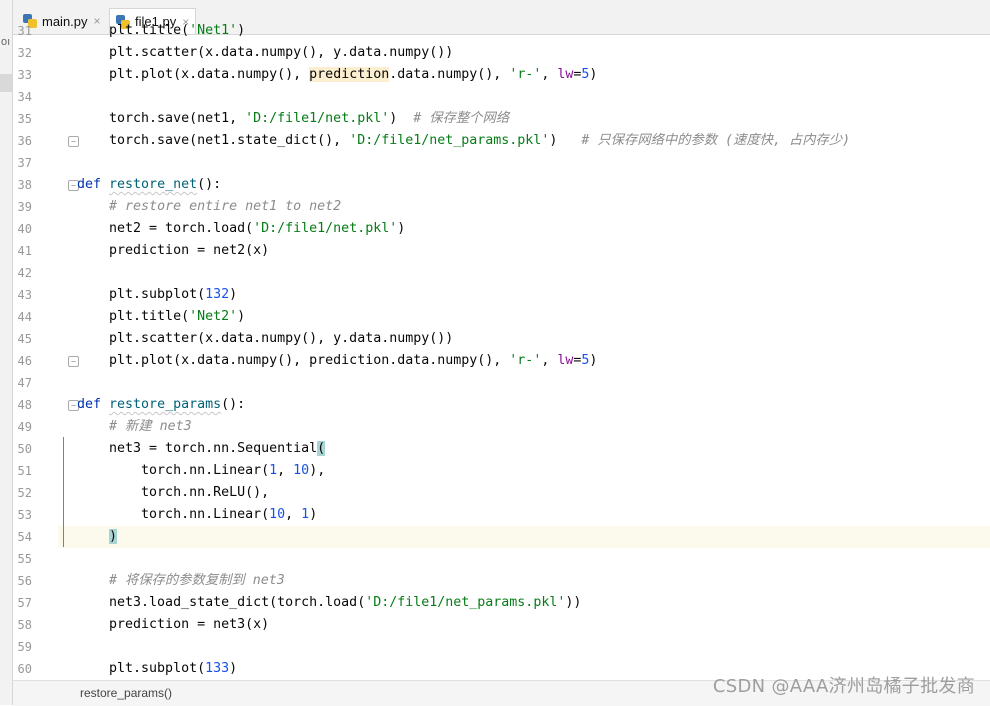 This screenshot has height=706, width=990. What do you see at coordinates (221, 602) in the screenshot?
I see `code-token: net3.load_state_dict(torch.load(` at bounding box center [221, 602].